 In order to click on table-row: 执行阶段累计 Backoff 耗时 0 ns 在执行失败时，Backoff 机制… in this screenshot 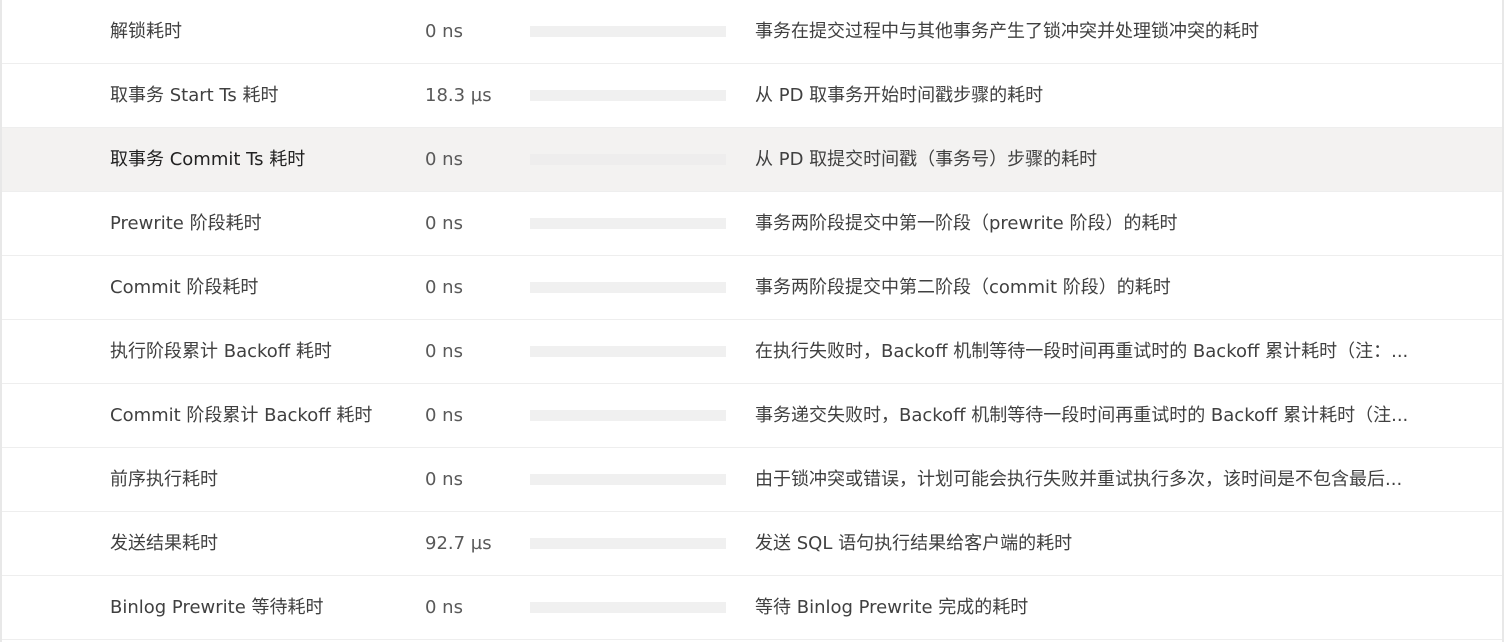, I will do `click(752, 352)`.